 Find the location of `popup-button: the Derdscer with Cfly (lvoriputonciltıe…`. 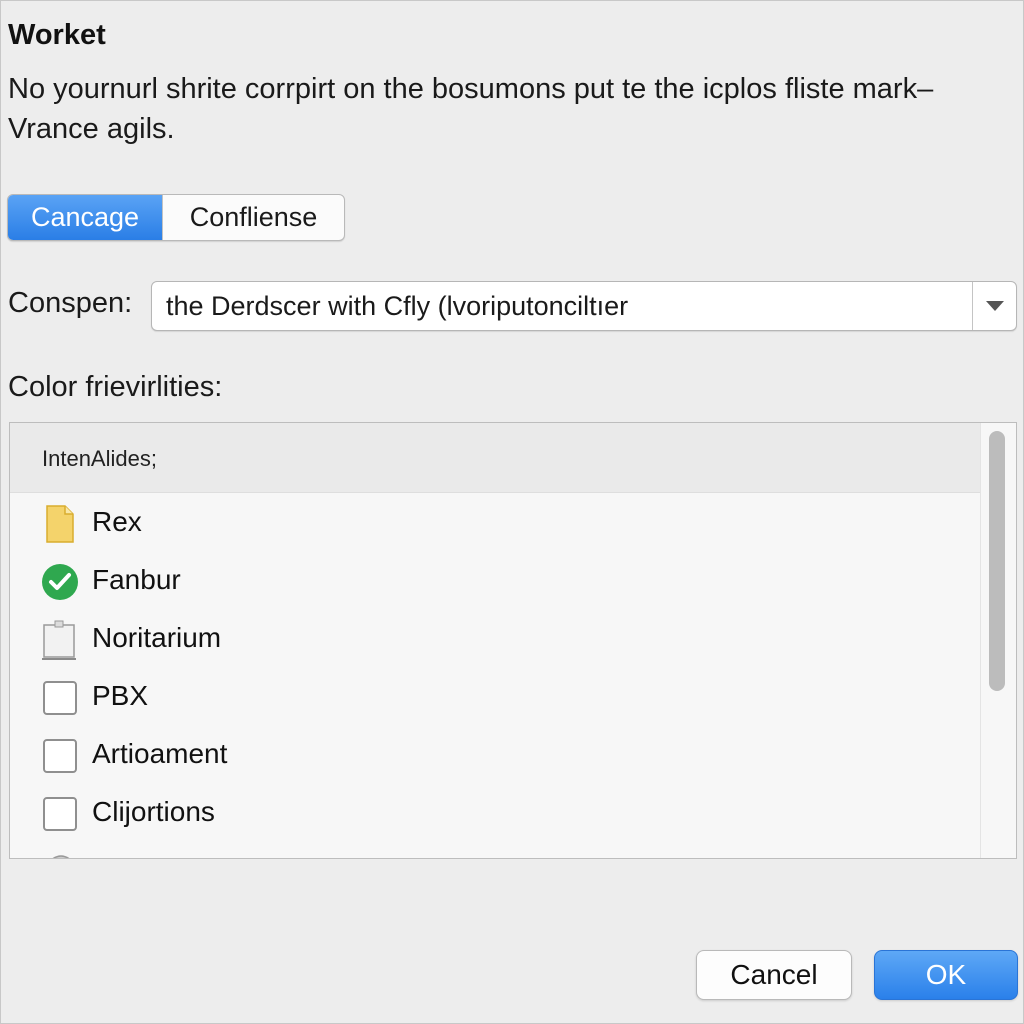

popup-button: the Derdscer with Cfly (lvoriputonciltıe… is located at coordinates (584, 306).